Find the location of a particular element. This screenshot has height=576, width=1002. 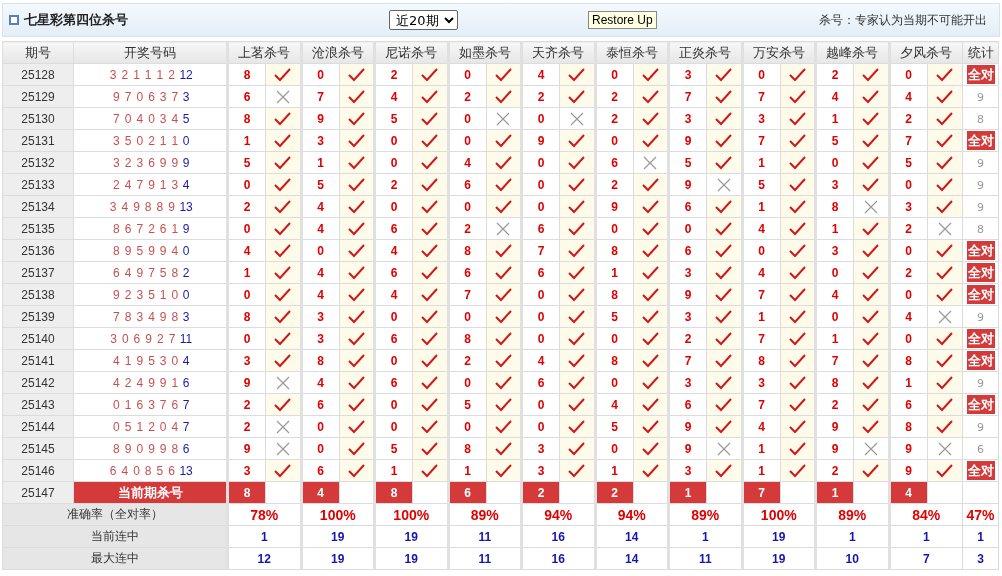

current-kill-number: 7 is located at coordinates (761, 492).